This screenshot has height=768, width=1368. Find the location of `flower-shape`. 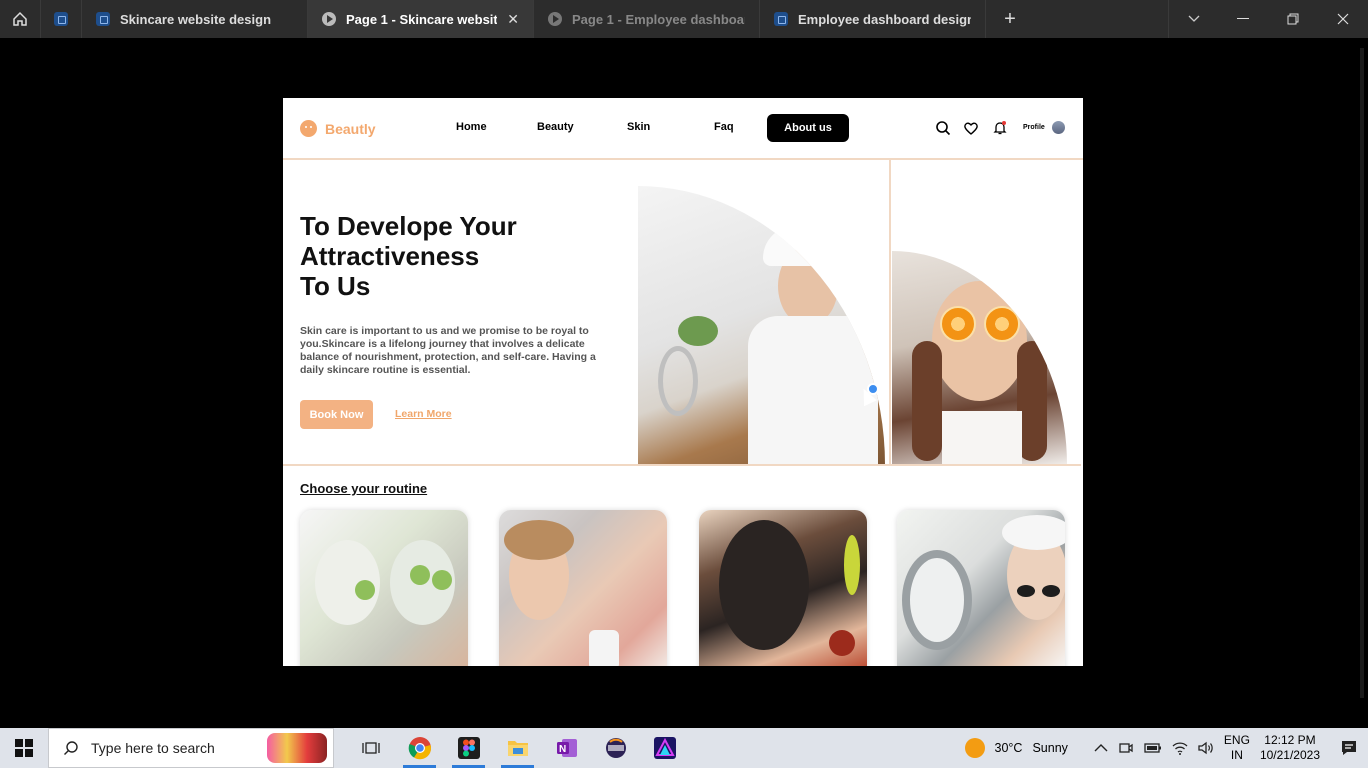

flower-shape is located at coordinates (852, 565).